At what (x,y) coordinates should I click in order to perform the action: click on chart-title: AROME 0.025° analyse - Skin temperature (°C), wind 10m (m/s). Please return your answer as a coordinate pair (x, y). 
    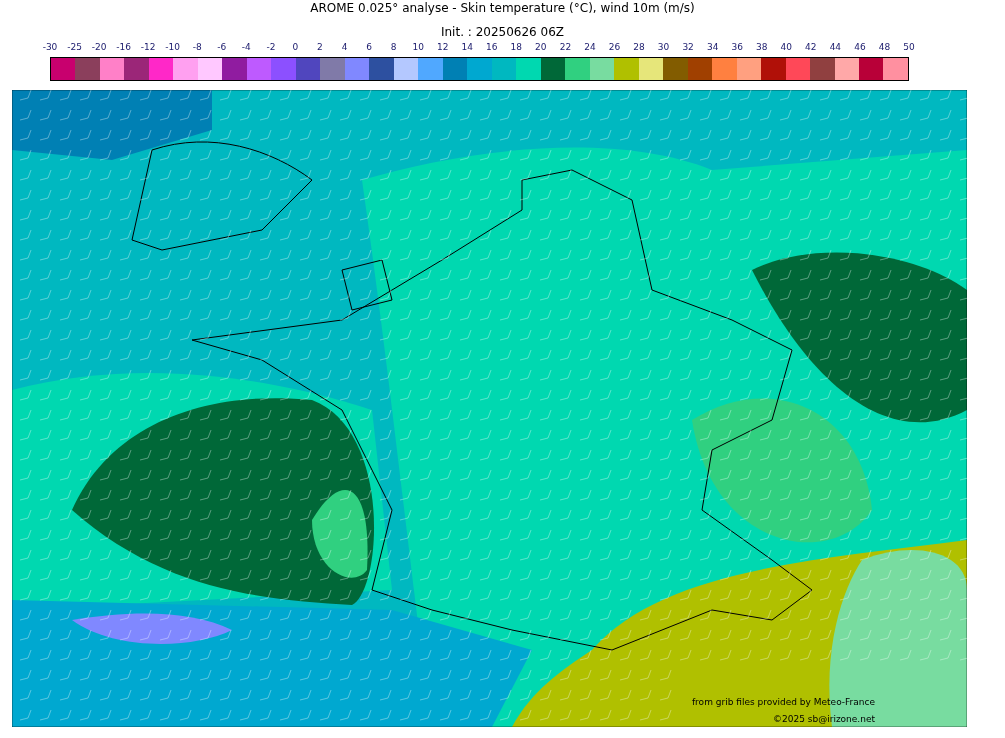
    Looking at the image, I should click on (502, 8).